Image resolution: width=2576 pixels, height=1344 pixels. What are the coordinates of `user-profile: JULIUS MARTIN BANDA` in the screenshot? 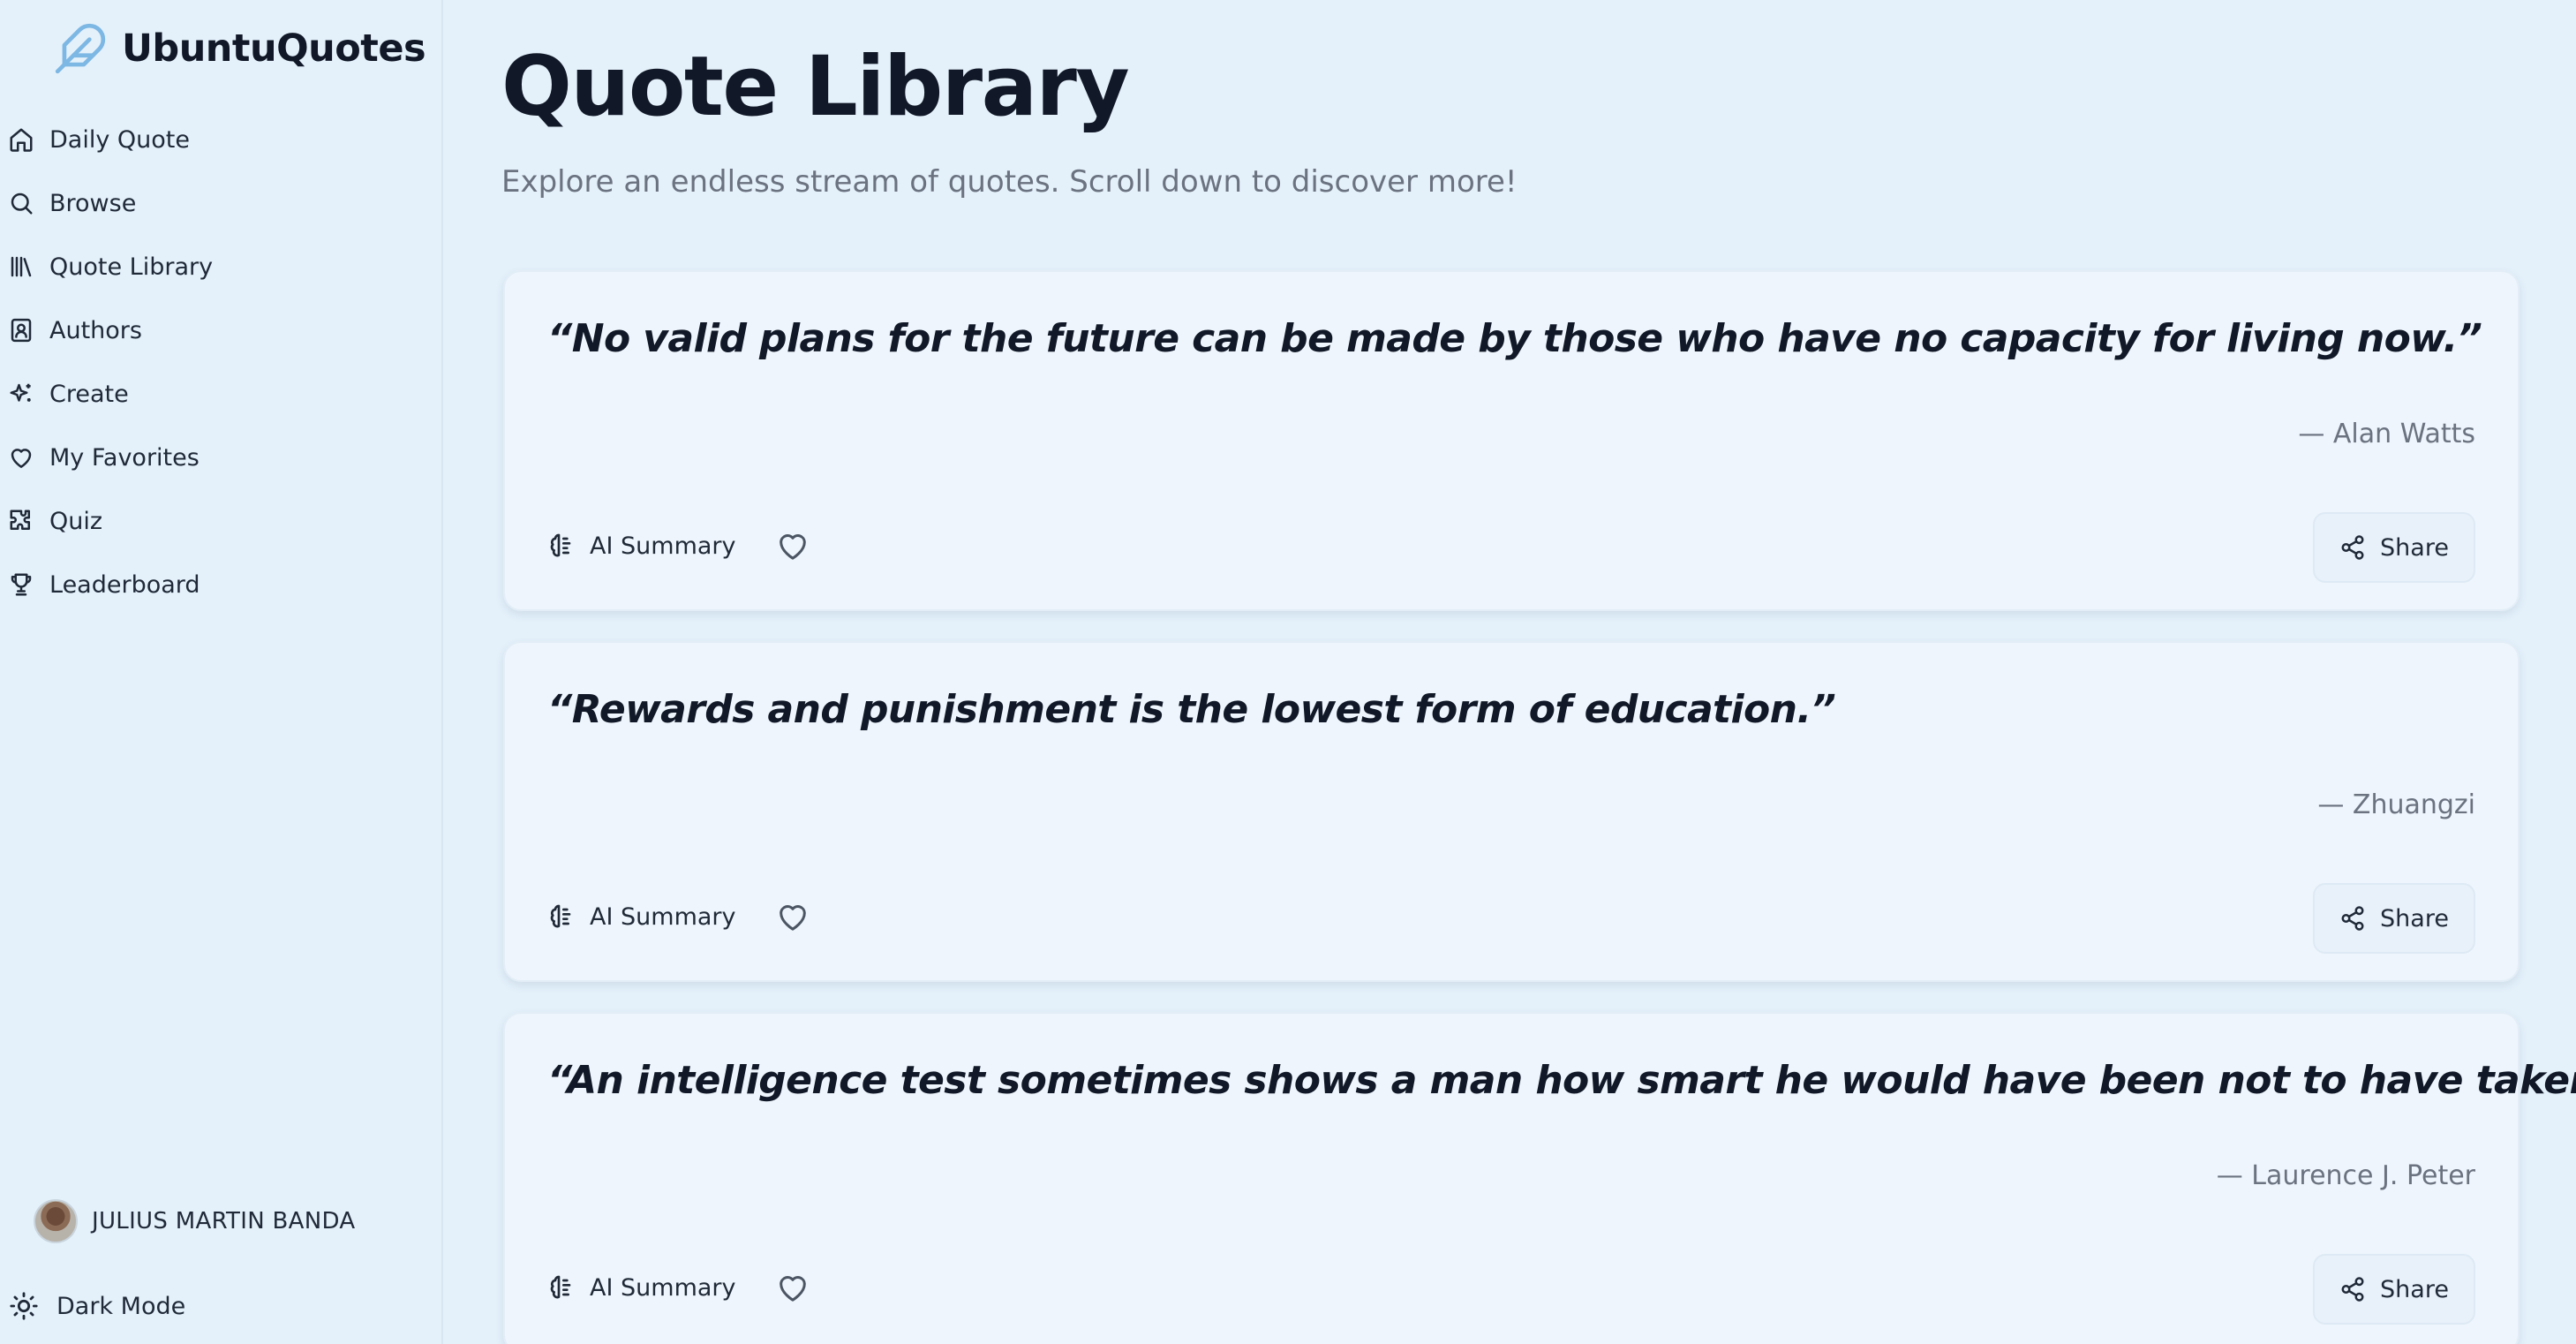 It's located at (195, 1221).